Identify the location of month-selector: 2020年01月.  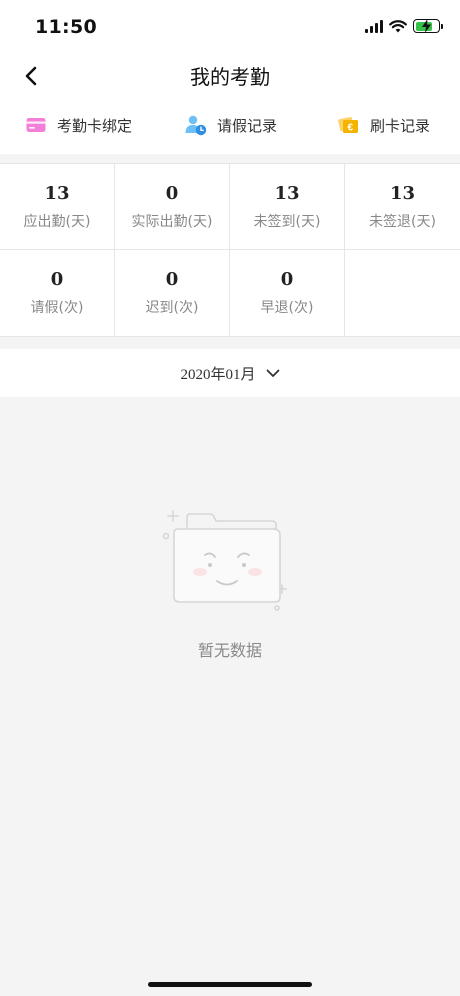
(230, 373).